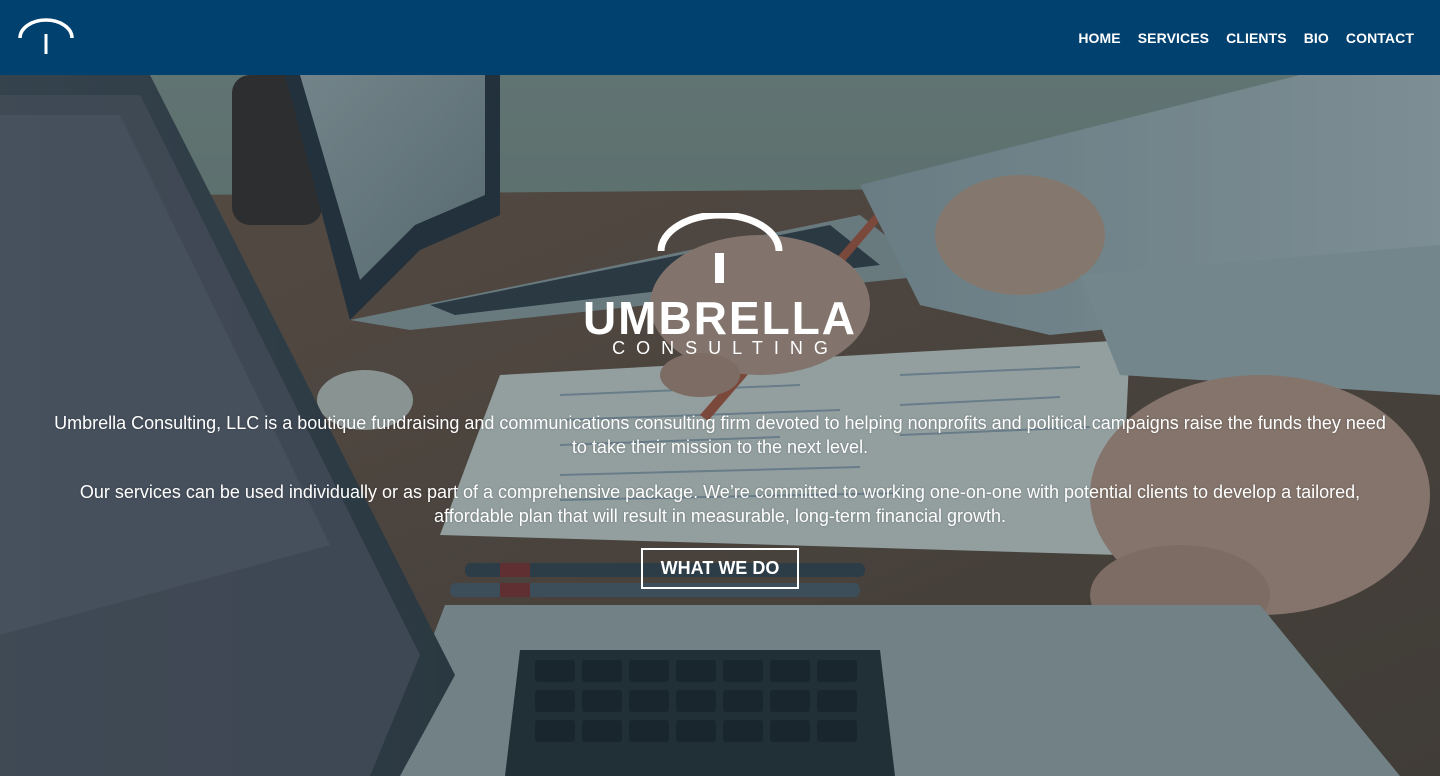 The height and width of the screenshot is (776, 1440). I want to click on what-we-do-button: WHAT WE DO, so click(720, 568).